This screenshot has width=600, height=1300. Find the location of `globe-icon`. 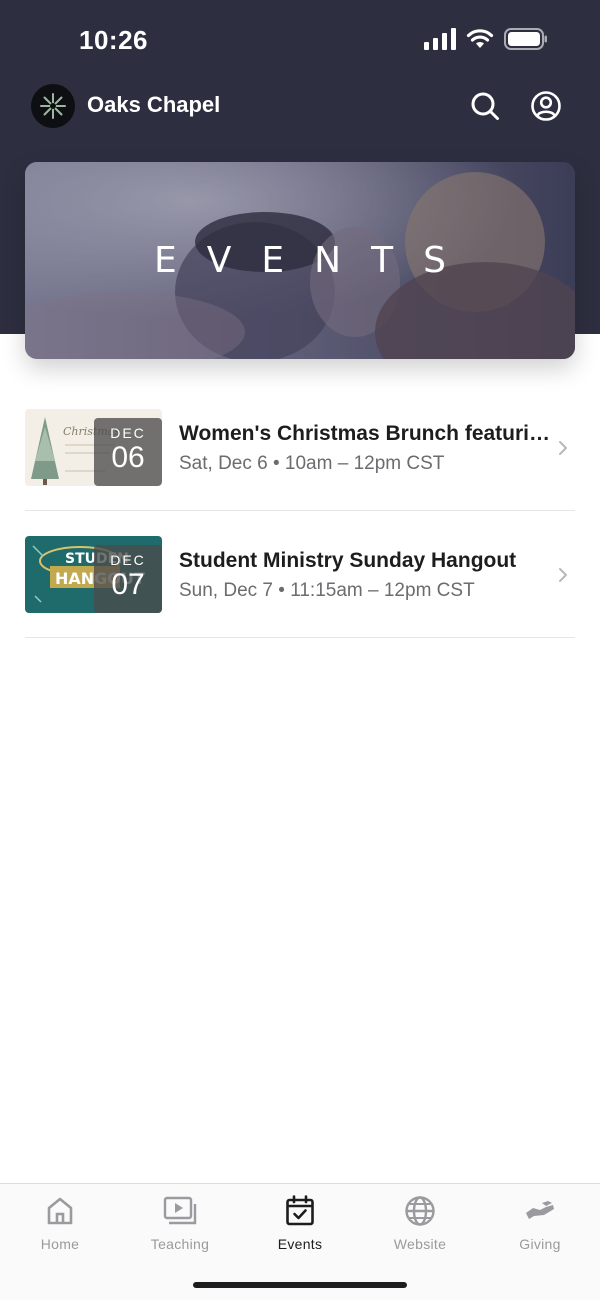

globe-icon is located at coordinates (420, 1211).